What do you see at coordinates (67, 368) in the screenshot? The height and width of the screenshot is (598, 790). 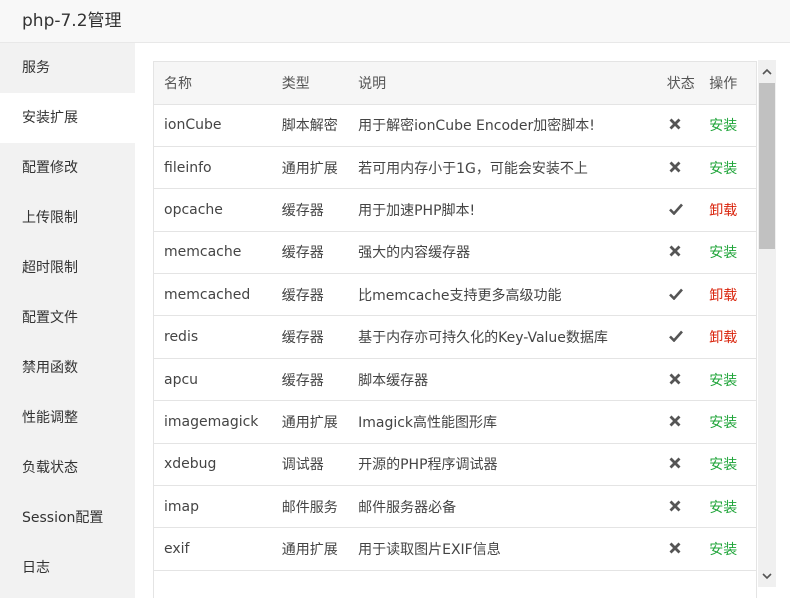 I see `sidebar-item-6: 禁用函数` at bounding box center [67, 368].